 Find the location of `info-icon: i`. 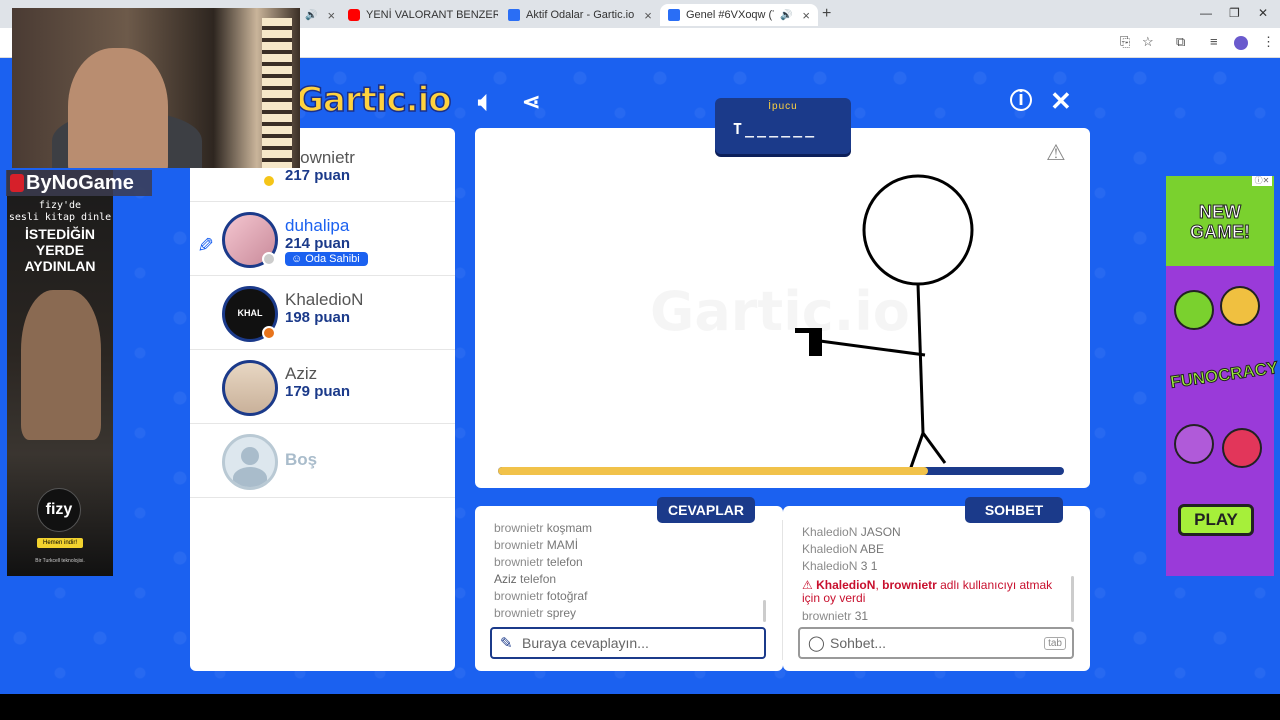

info-icon: i is located at coordinates (1021, 100).